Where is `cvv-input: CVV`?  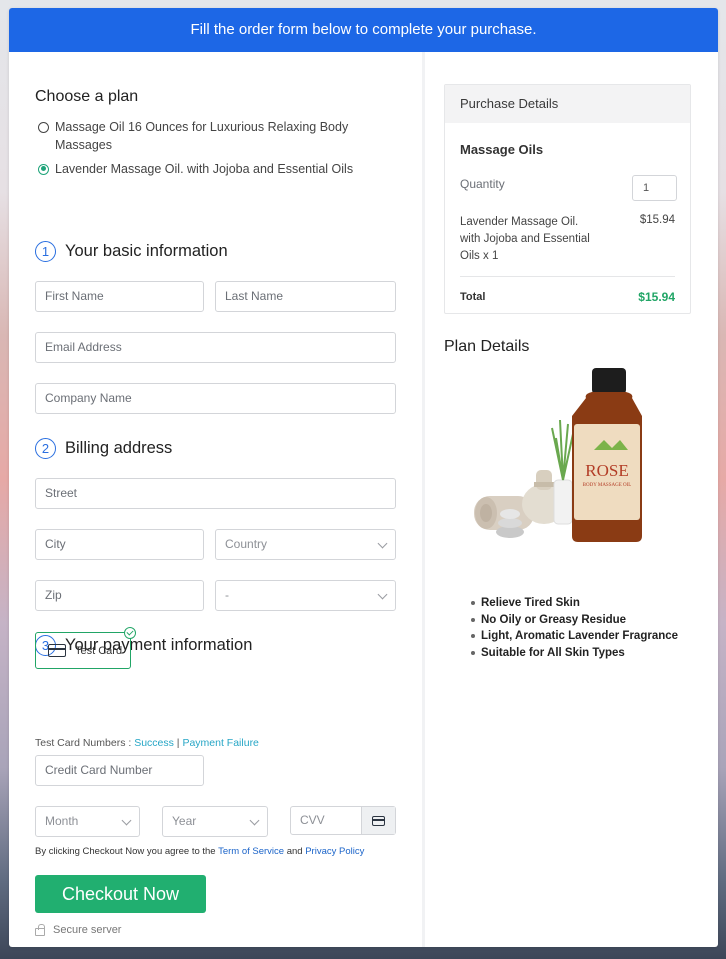 cvv-input: CVV is located at coordinates (343, 820).